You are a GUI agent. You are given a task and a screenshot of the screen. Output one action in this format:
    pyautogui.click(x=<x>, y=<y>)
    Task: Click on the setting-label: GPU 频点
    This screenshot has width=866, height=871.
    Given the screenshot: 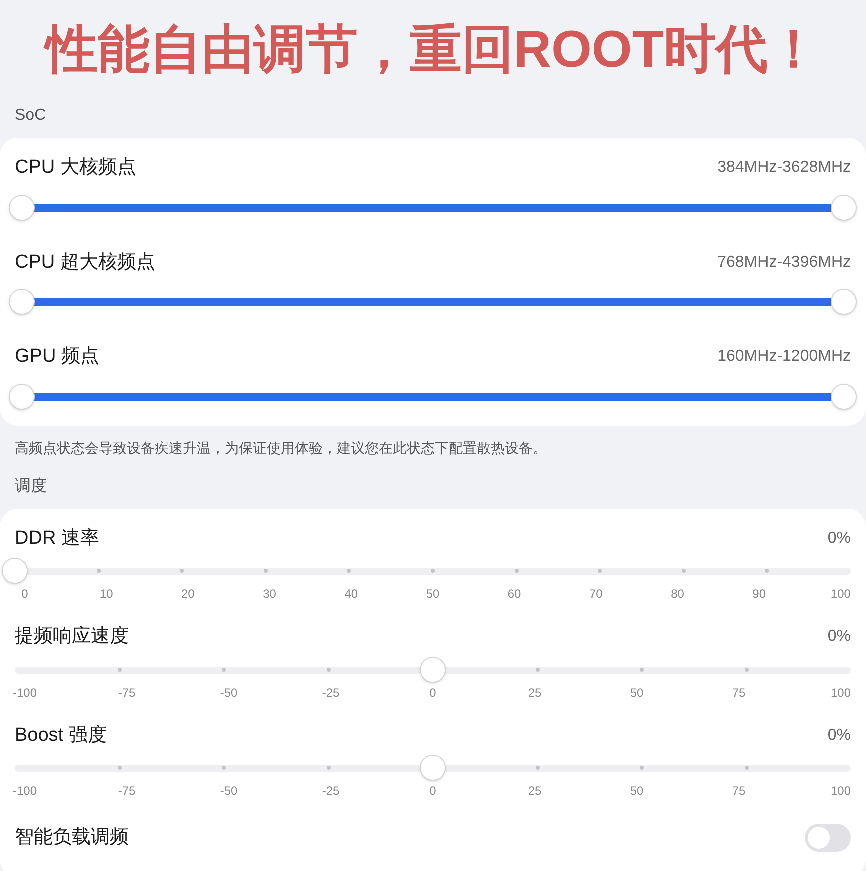 What is the action you would take?
    pyautogui.click(x=57, y=357)
    